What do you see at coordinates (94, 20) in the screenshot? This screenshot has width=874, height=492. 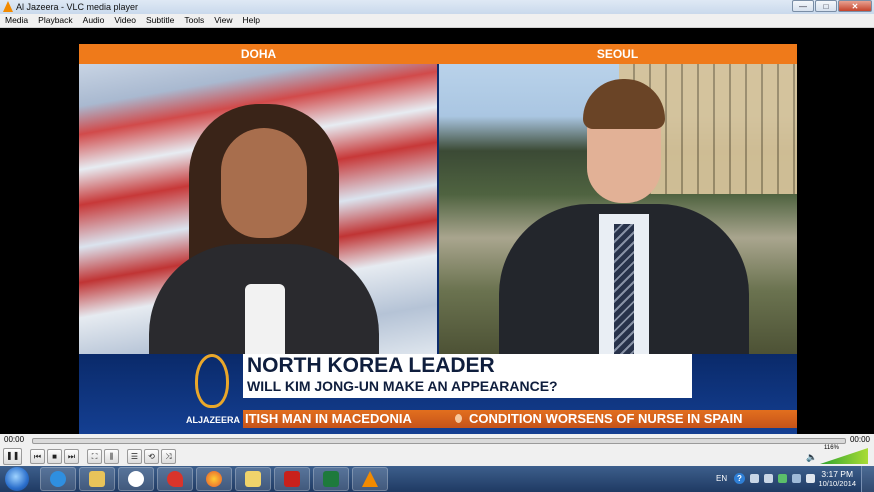 I see `menu-audio: Audio` at bounding box center [94, 20].